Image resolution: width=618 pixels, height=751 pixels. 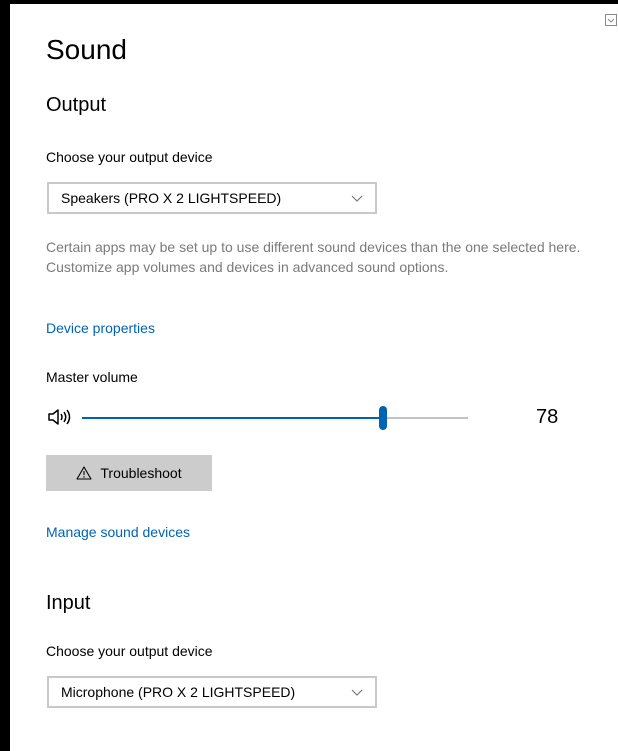 I want to click on input-device-label: Choose your output device, so click(x=129, y=651).